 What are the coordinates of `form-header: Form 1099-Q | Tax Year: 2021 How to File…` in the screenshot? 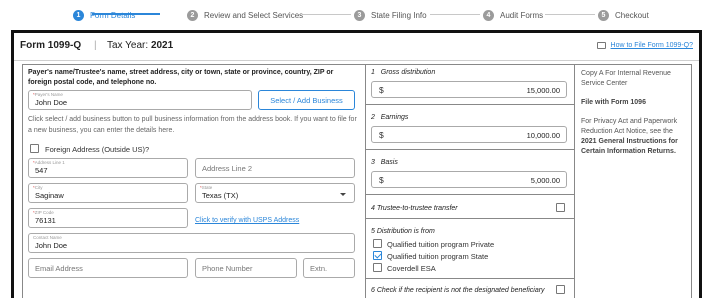 It's located at (356, 47).